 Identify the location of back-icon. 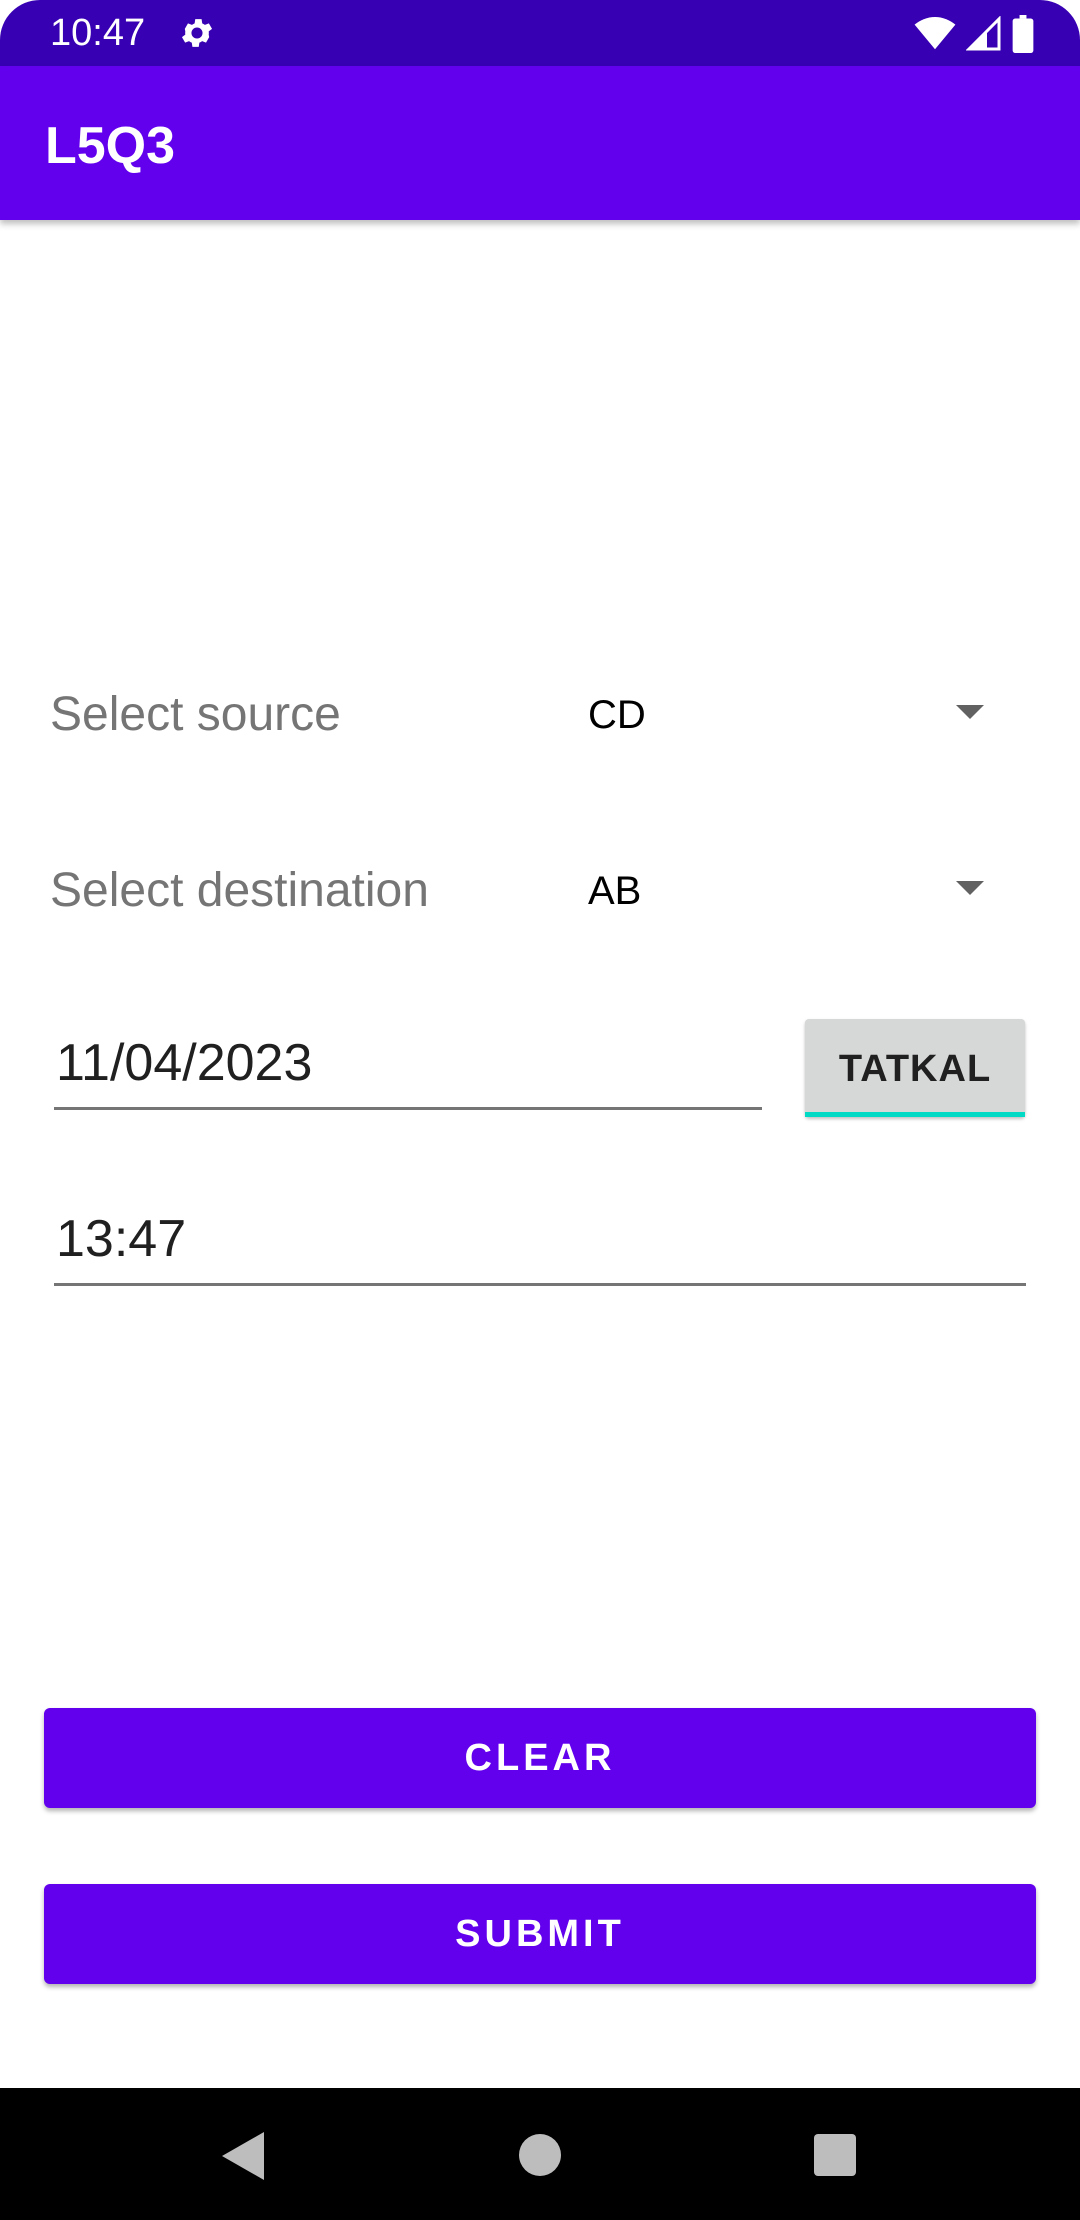
(243, 2156).